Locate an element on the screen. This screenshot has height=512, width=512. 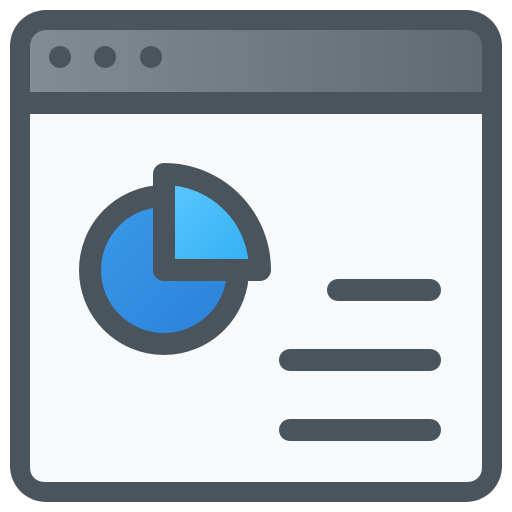
window-control-dots is located at coordinates (105, 57).